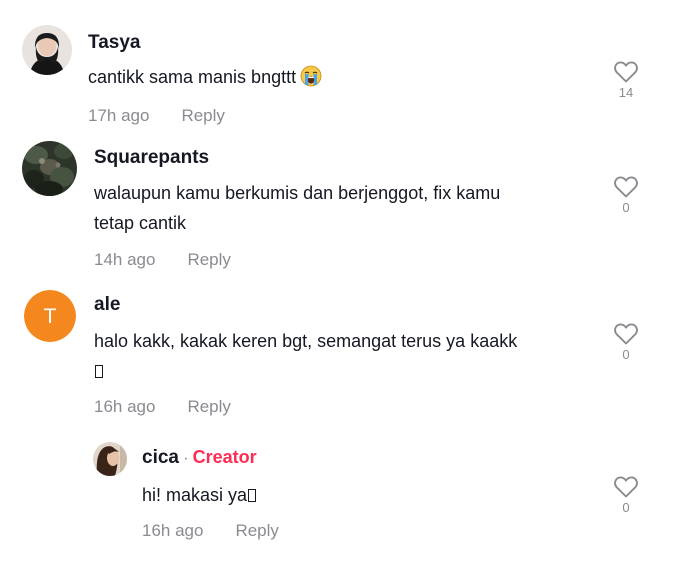  What do you see at coordinates (173, 530) in the screenshot?
I see `reply-timestamp: 16h ago` at bounding box center [173, 530].